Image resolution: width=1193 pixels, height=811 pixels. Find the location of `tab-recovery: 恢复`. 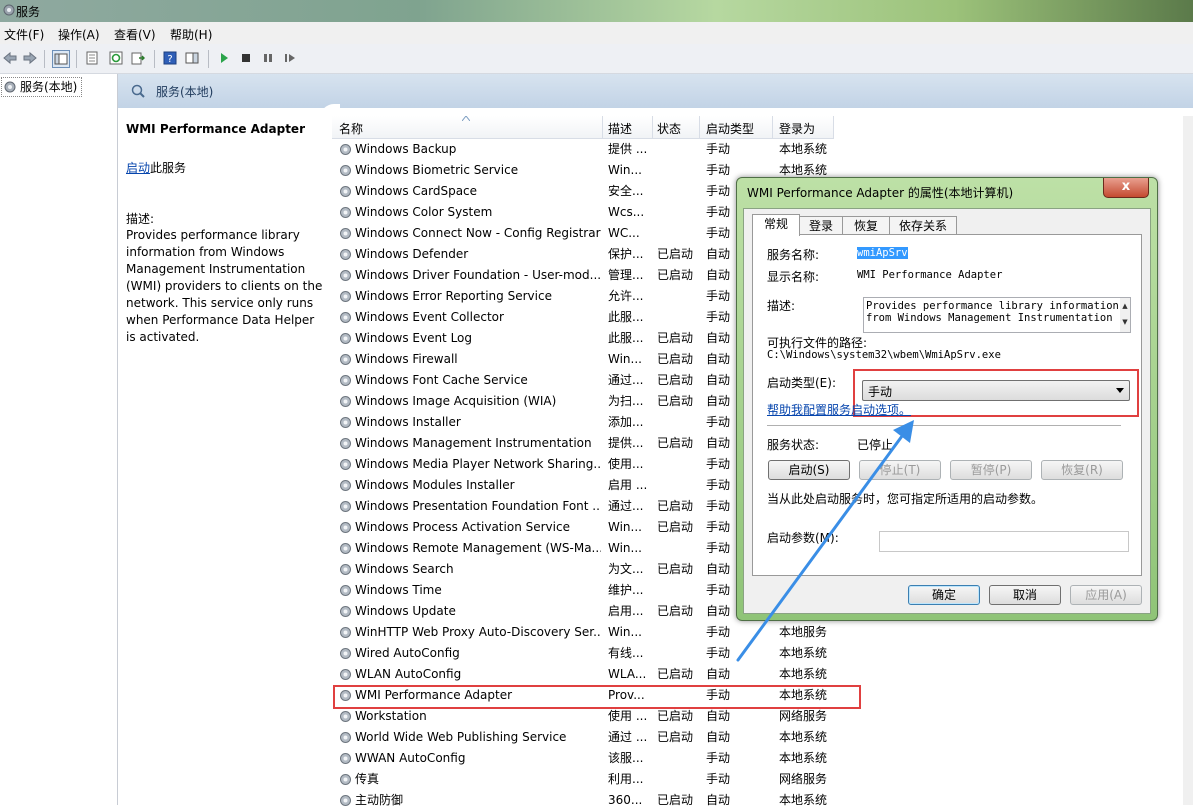

tab-recovery: 恢复 is located at coordinates (866, 225).